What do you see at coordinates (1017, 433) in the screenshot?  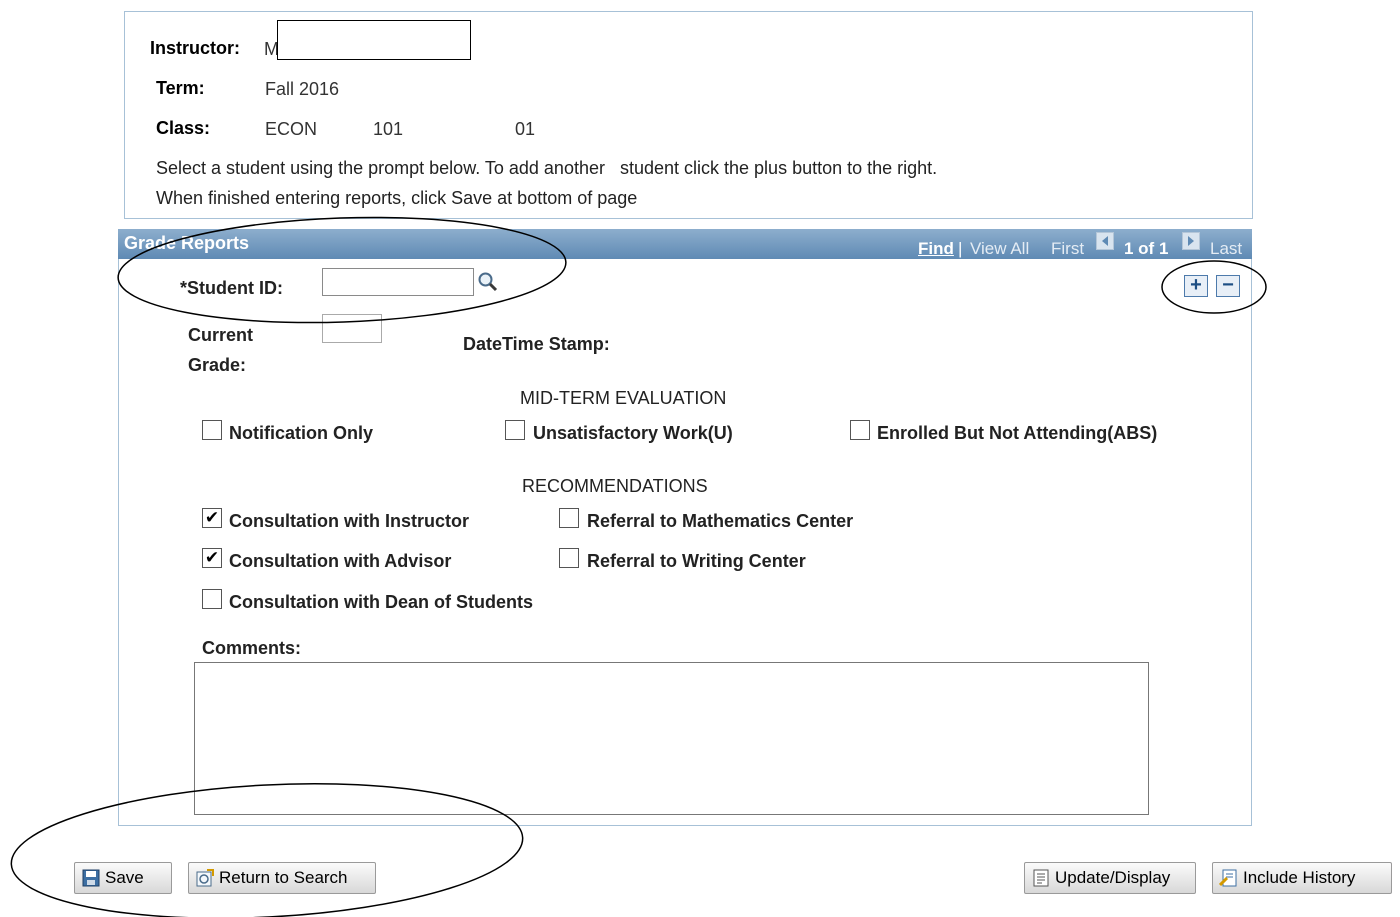 I see `enrolled-not-attending-label: Enrolled But Not Attending(ABS)` at bounding box center [1017, 433].